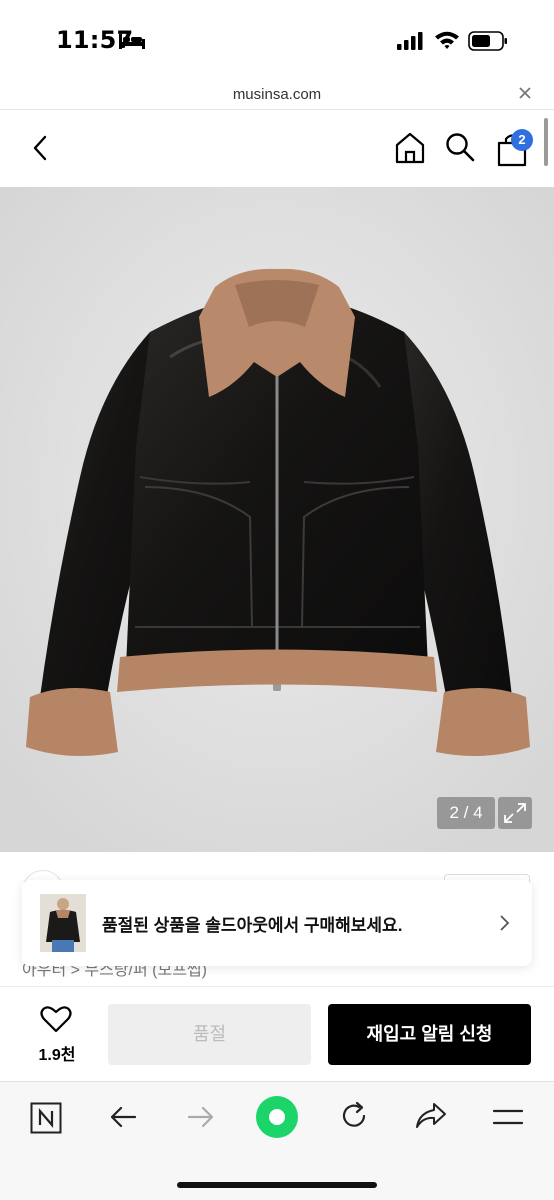  I want to click on reload-icon, so click(354, 1116).